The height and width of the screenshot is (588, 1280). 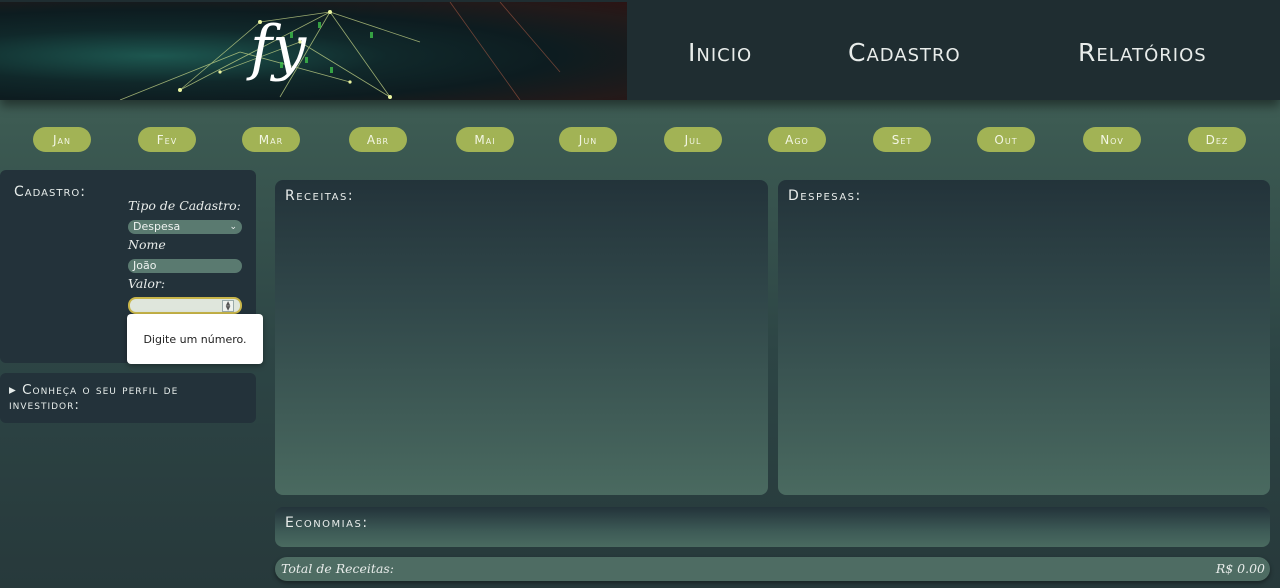 What do you see at coordinates (797, 139) in the screenshot?
I see `month-ago: Ago` at bounding box center [797, 139].